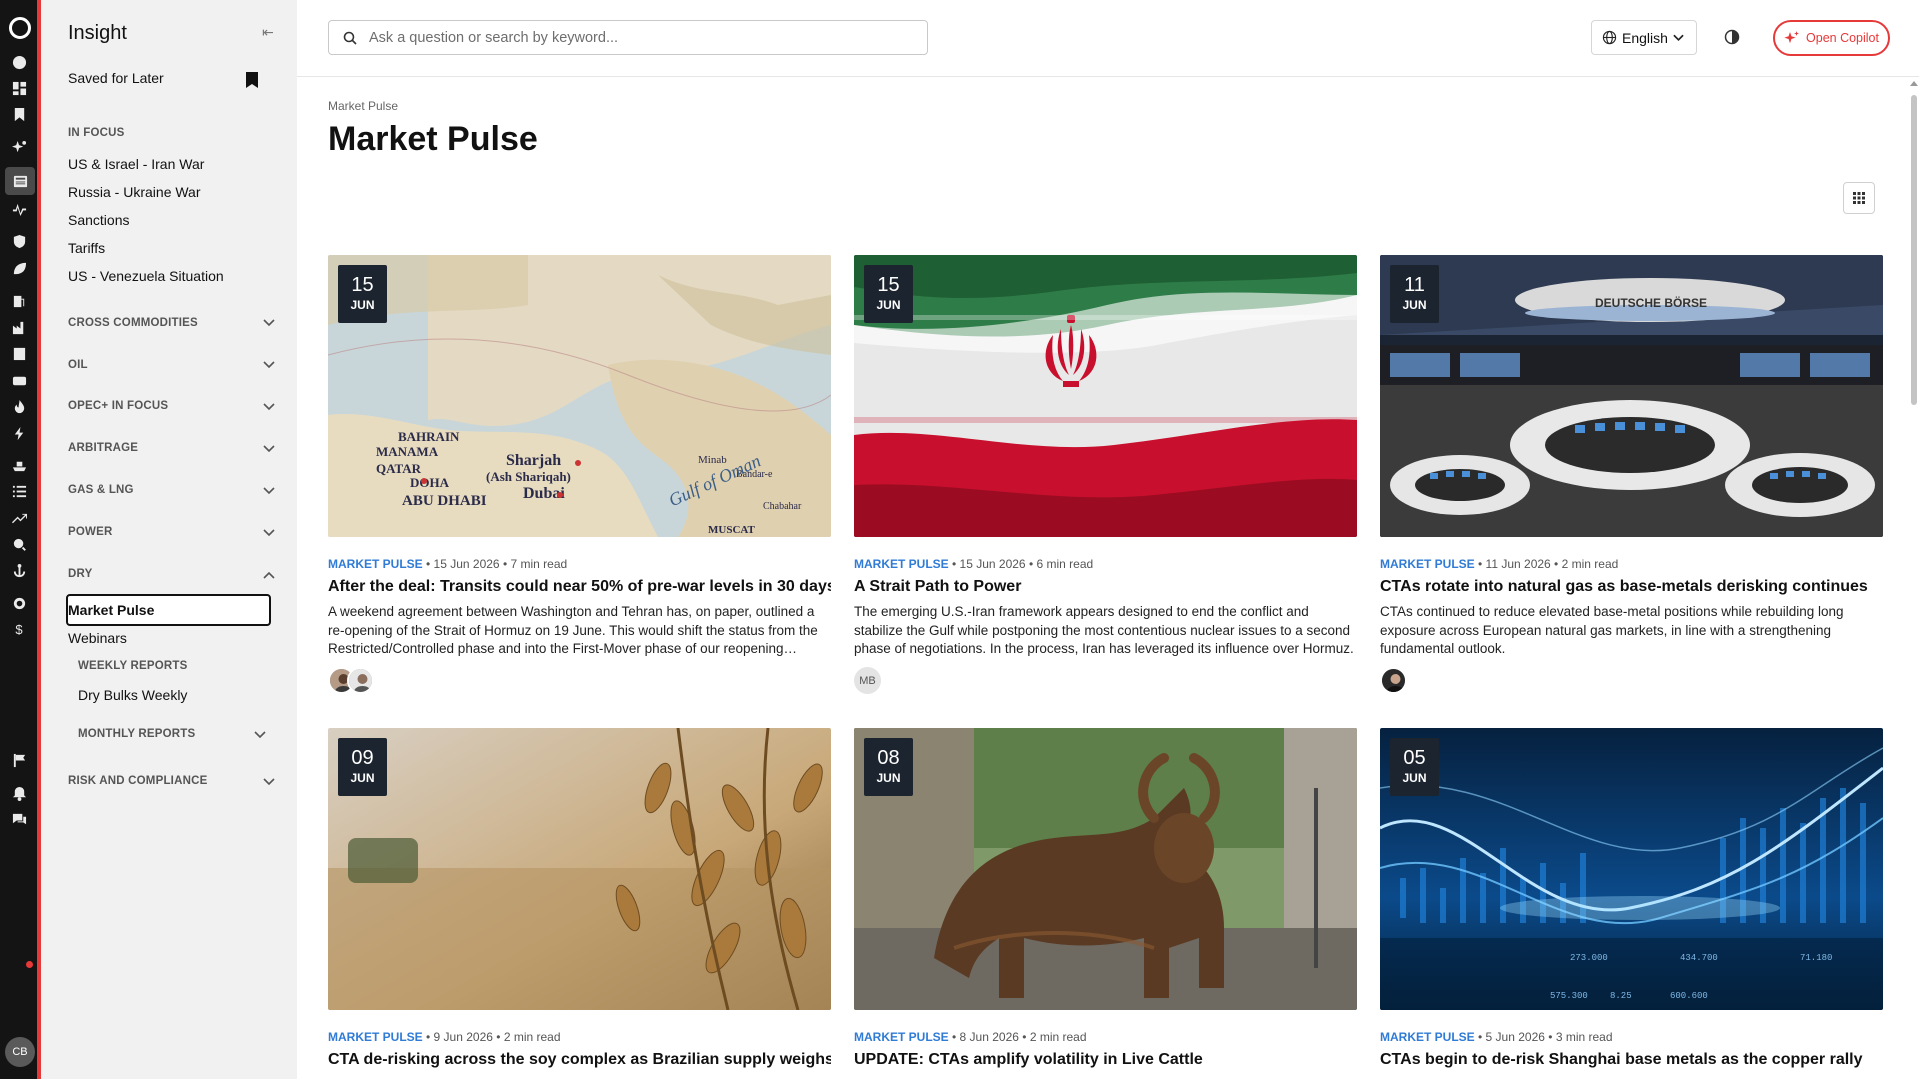  Describe the element at coordinates (974, 564) in the screenshot. I see `article-meta: MARKET PULSE • 15 Jun 2026 • 6 min read` at that location.